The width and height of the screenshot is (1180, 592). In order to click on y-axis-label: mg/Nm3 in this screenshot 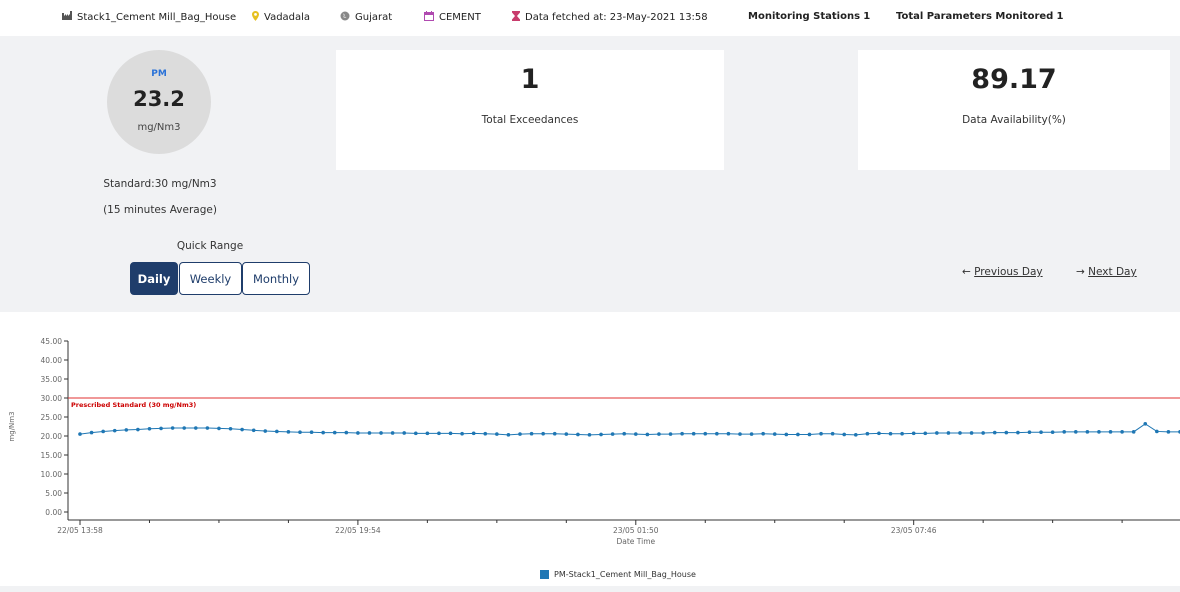, I will do `click(12, 426)`.